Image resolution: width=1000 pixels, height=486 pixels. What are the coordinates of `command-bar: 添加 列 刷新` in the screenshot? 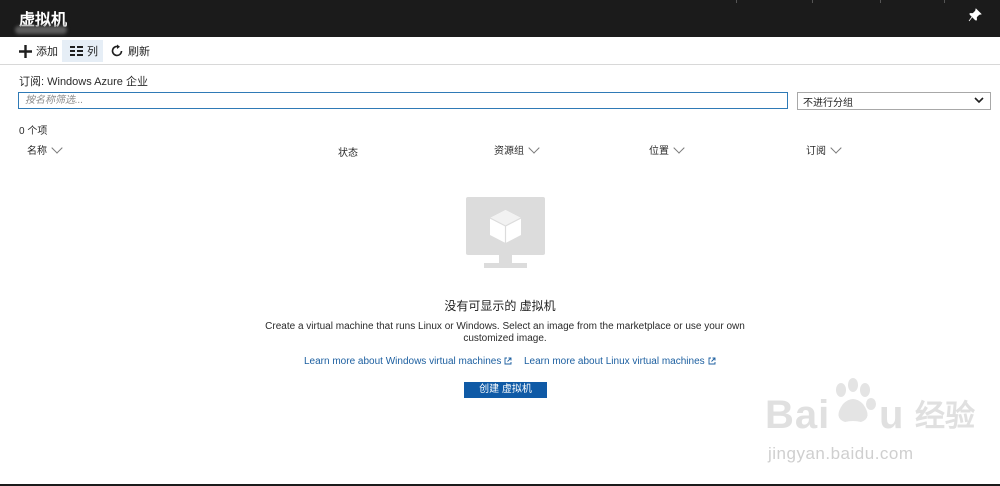 It's located at (500, 51).